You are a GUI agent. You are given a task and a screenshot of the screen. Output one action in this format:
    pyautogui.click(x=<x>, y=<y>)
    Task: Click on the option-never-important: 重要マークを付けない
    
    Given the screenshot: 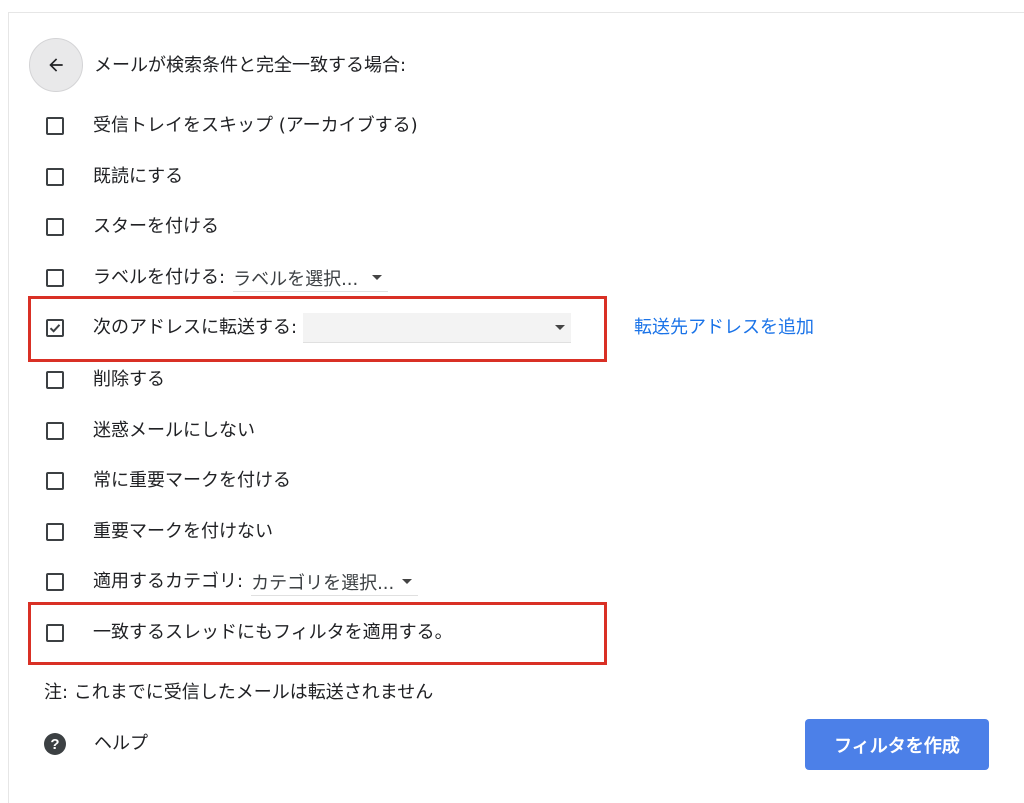 What is the action you would take?
    pyautogui.click(x=159, y=532)
    